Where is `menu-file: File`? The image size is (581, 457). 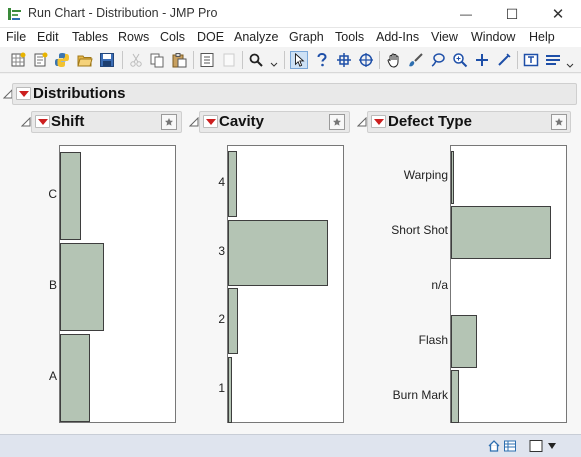
menu-file: File is located at coordinates (16, 37).